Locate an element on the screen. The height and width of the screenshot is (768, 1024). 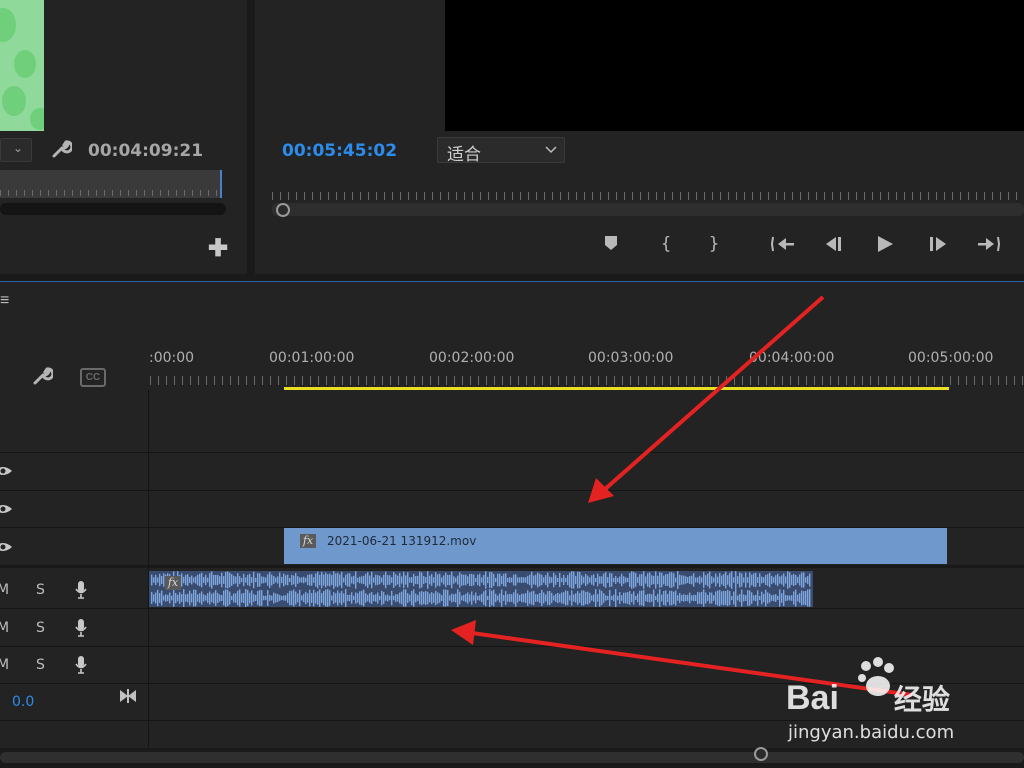
step-forward-icon is located at coordinates (938, 246).